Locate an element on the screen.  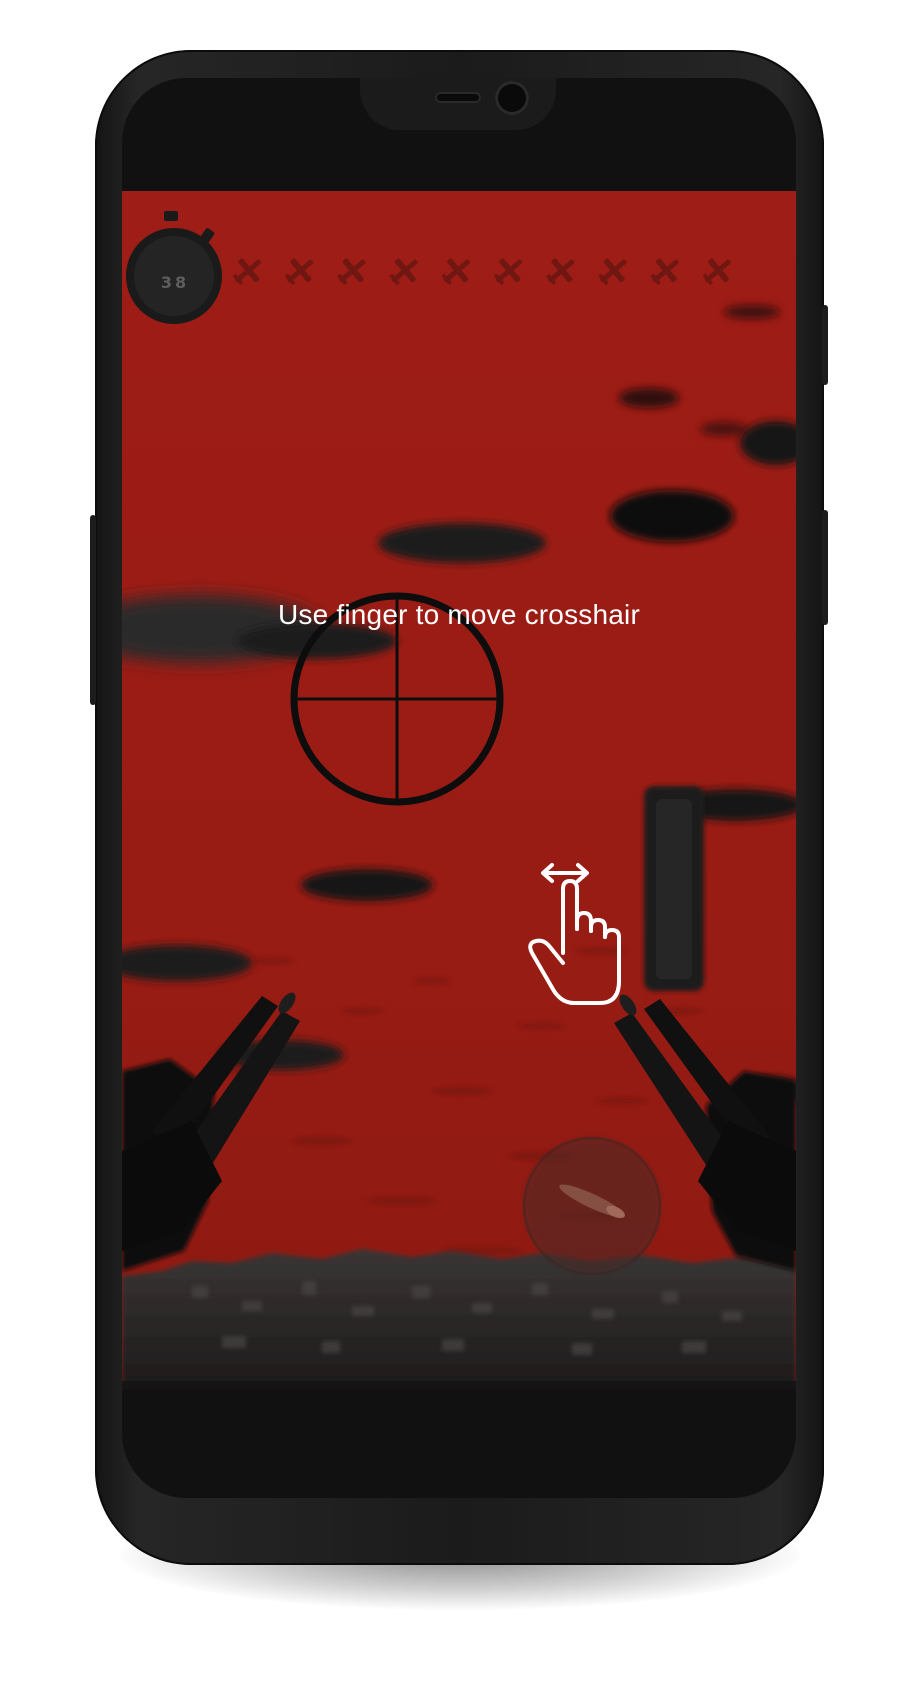
earpiece-speaker is located at coordinates (458, 97).